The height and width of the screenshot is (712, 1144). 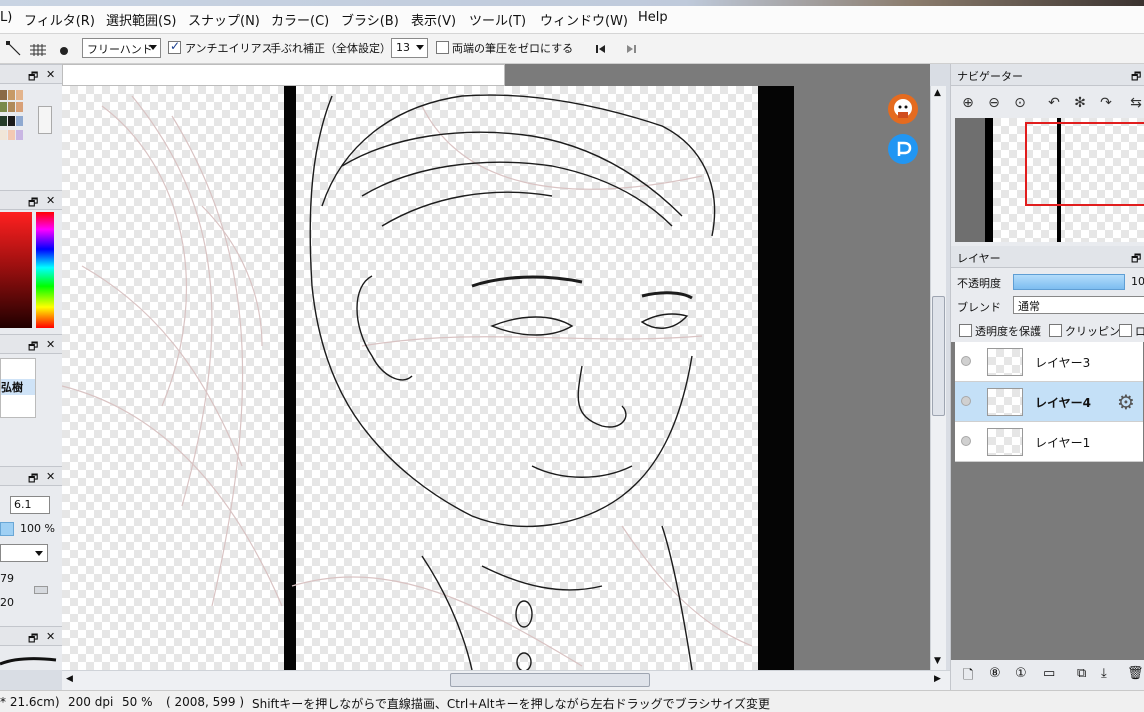 I want to click on folder-icon: ▭, so click(x=1049, y=673).